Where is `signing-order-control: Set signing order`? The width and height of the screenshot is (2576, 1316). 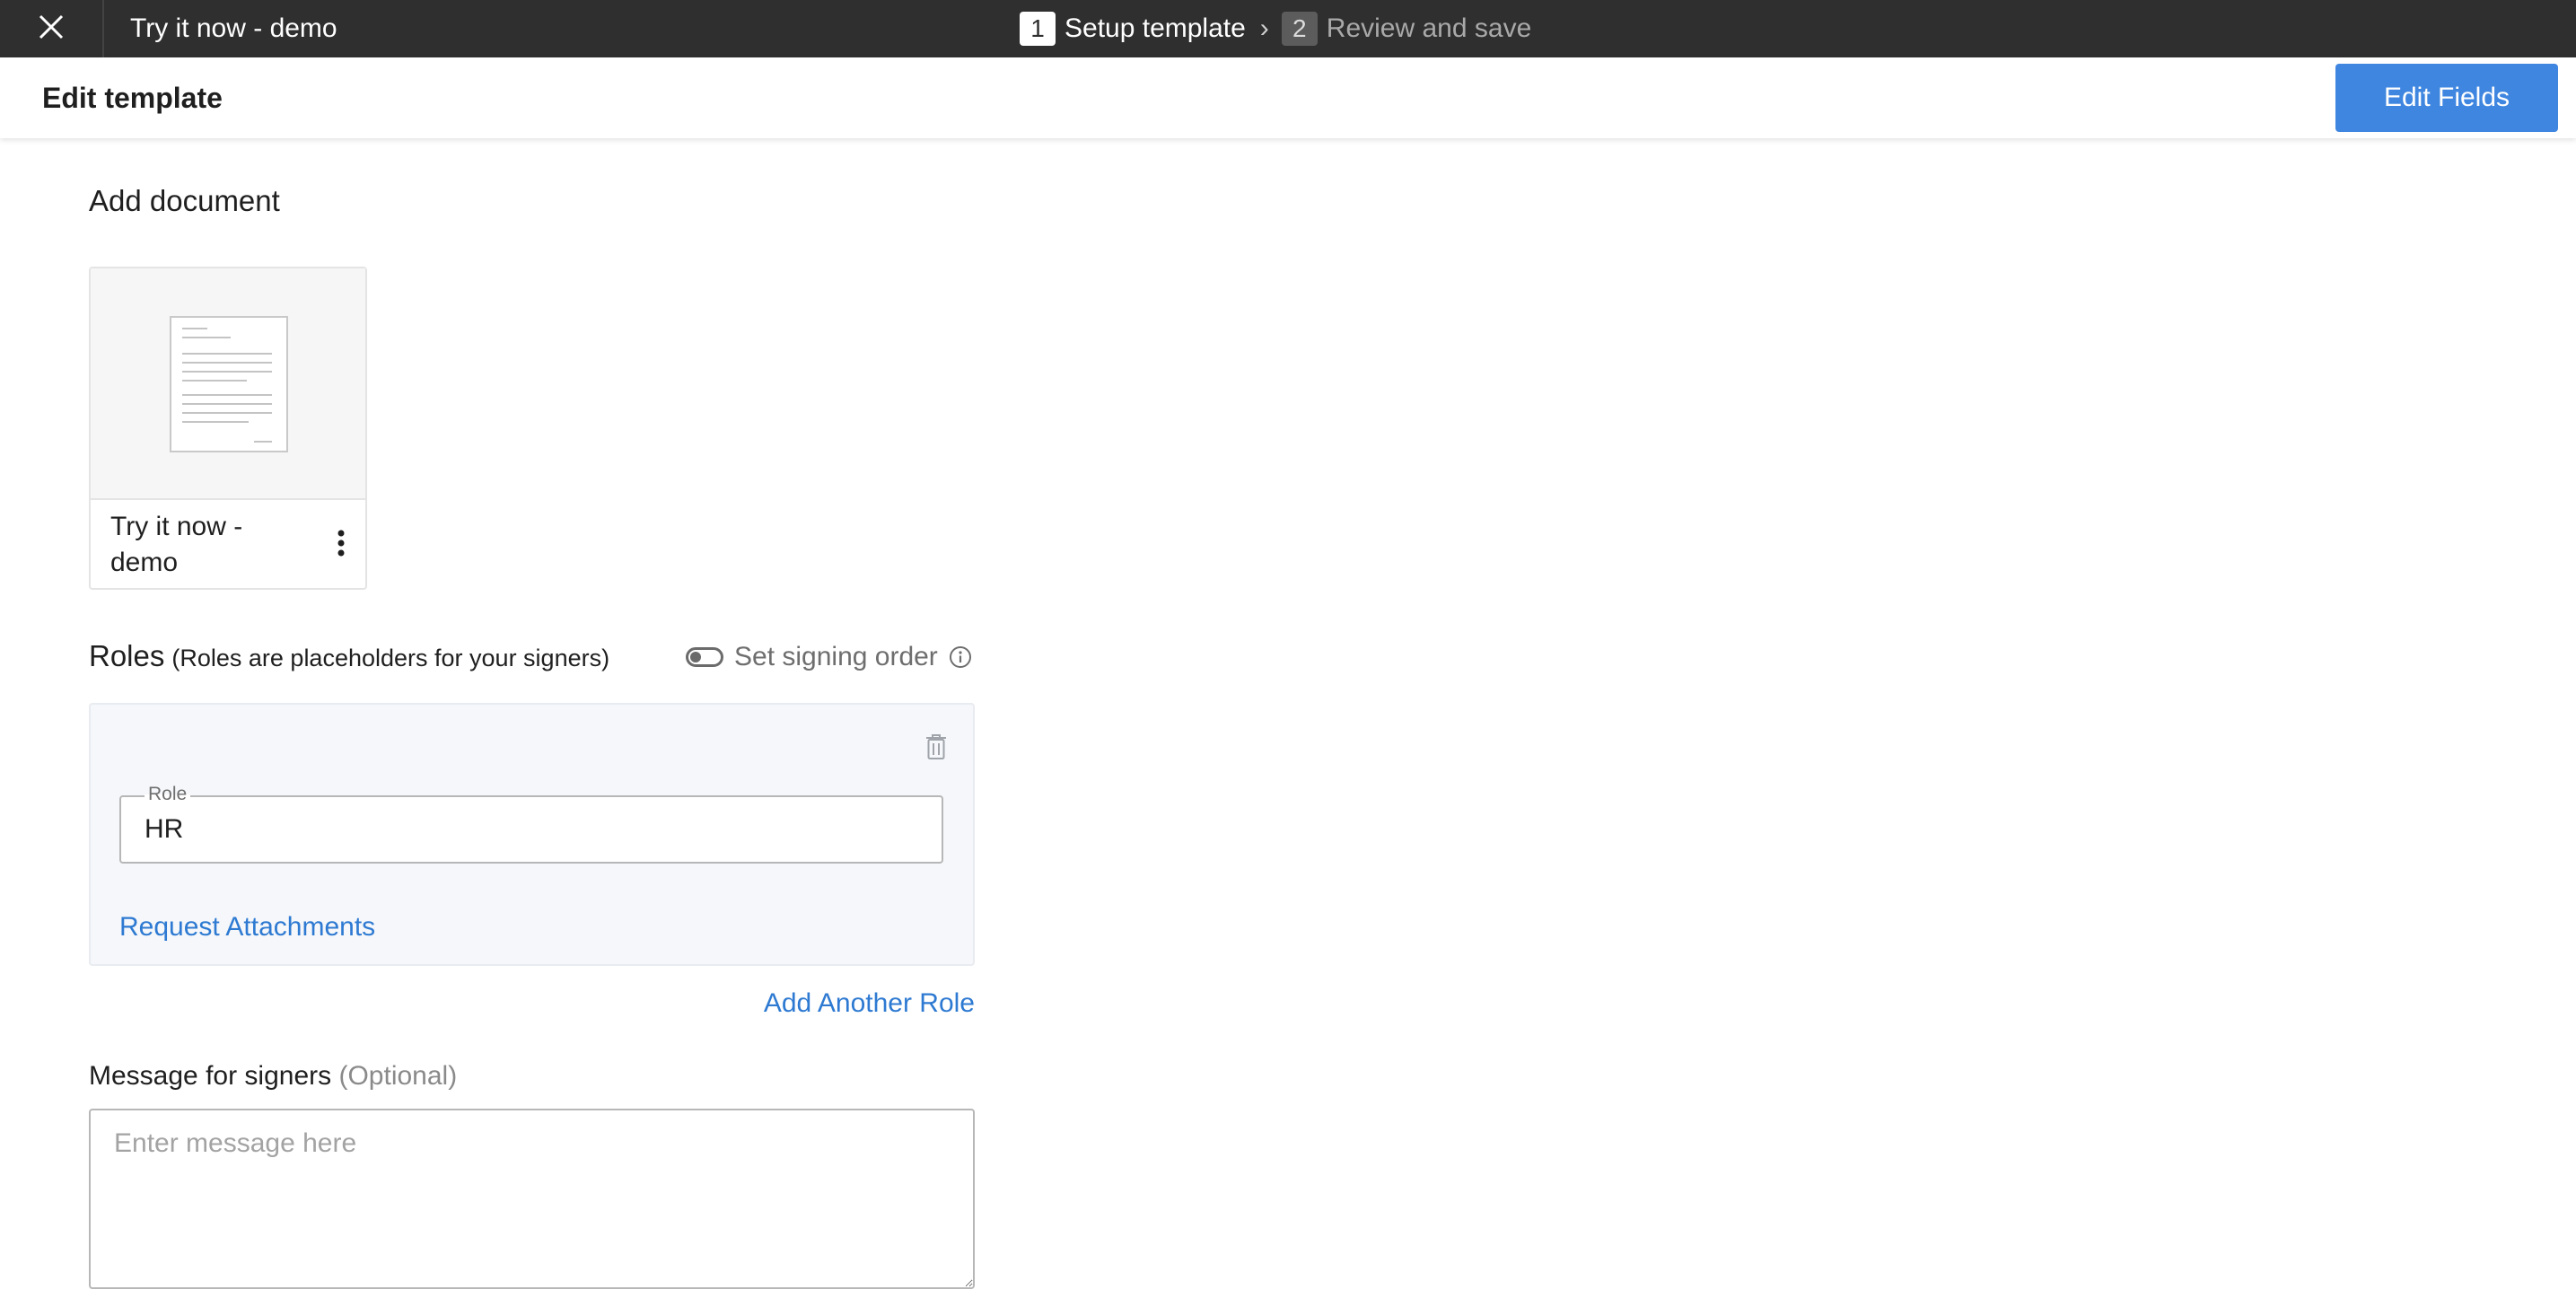
signing-order-control: Set signing order is located at coordinates (829, 657).